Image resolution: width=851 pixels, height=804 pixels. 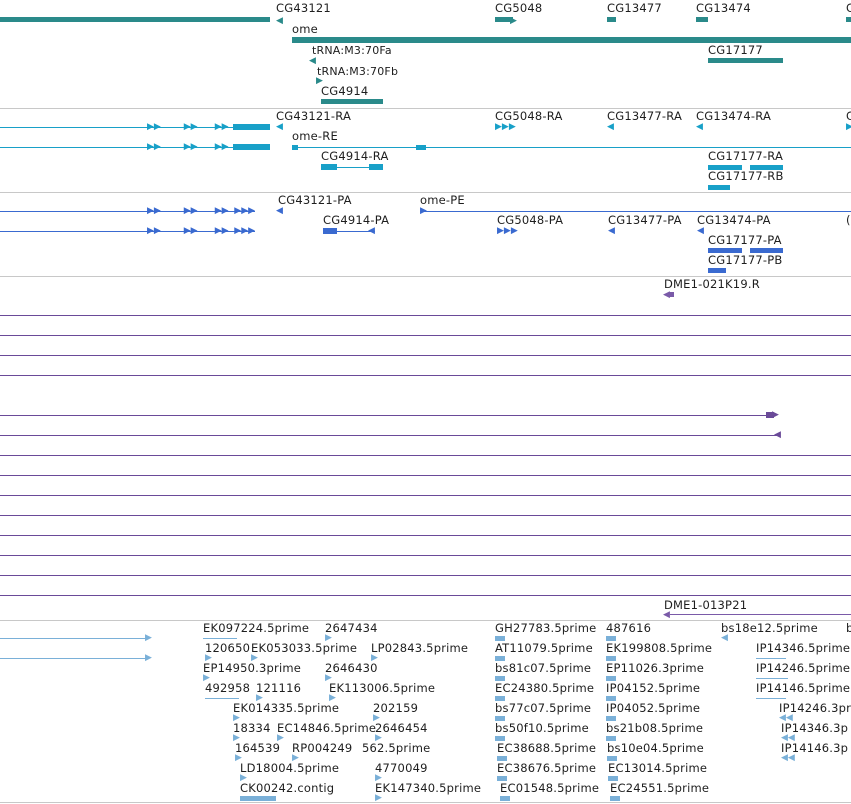 I want to click on est-label: CK00242.contig, so click(x=287, y=788).